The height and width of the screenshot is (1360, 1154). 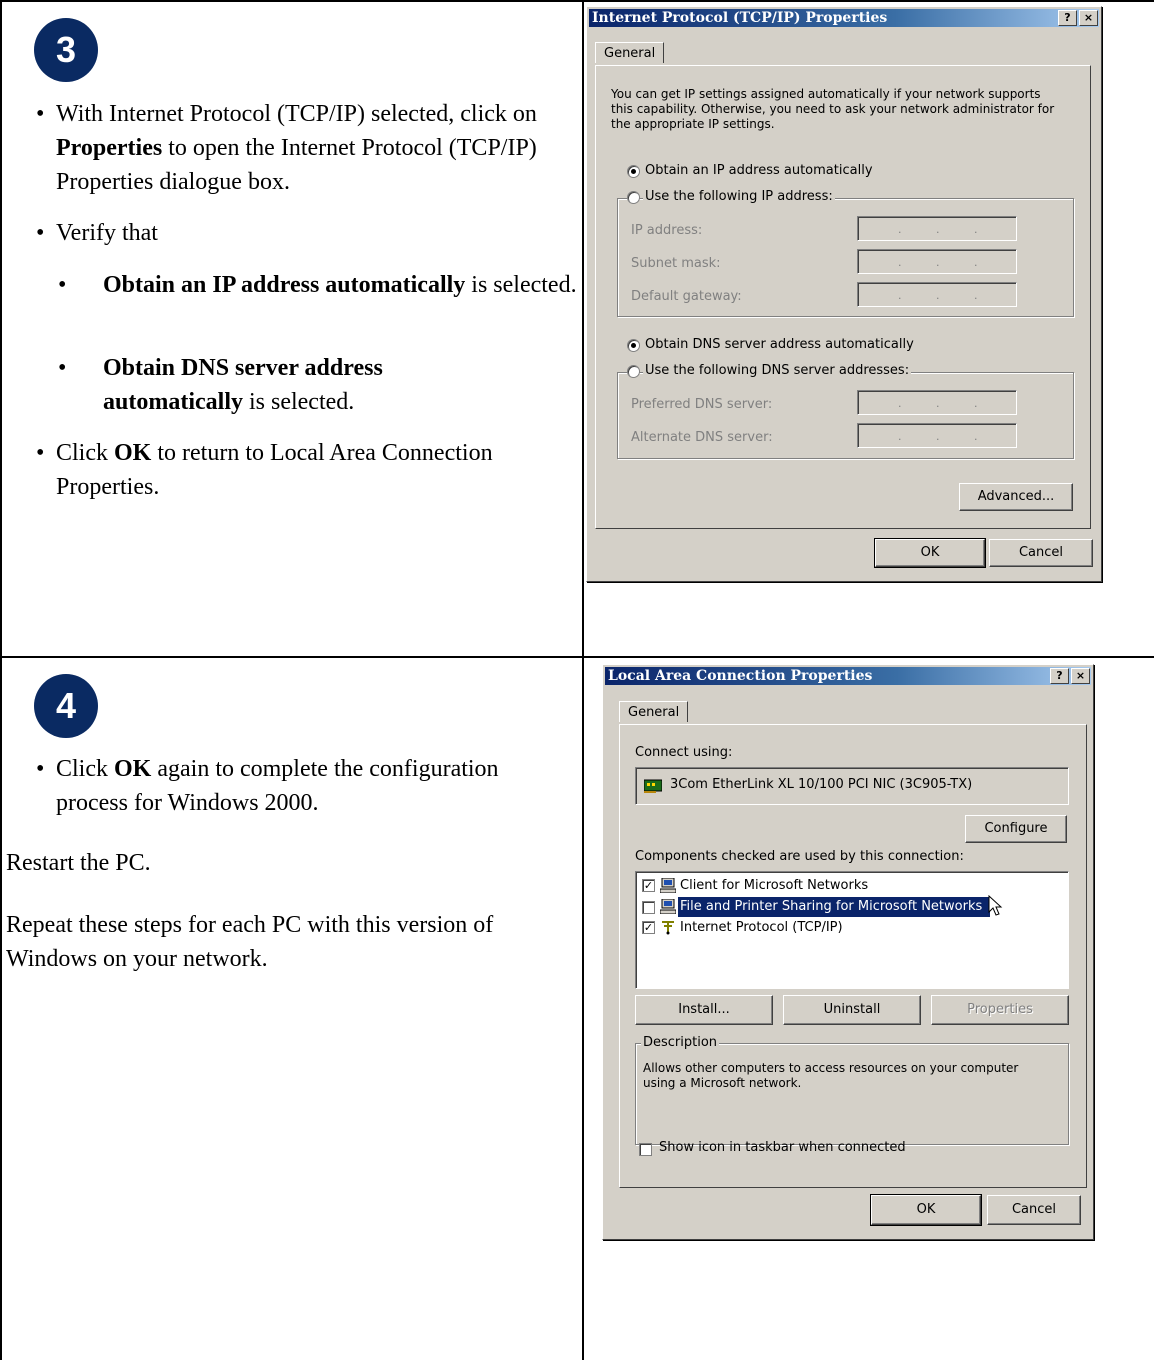 What do you see at coordinates (668, 928) in the screenshot?
I see `protocol-icon` at bounding box center [668, 928].